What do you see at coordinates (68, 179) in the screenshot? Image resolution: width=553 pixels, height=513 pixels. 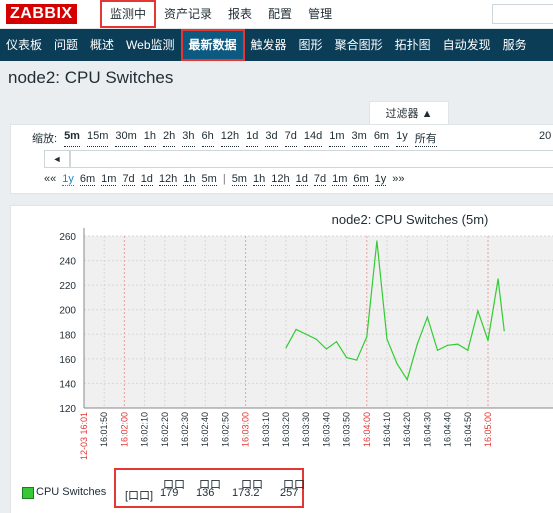 I see `period-left-option: 1y` at bounding box center [68, 179].